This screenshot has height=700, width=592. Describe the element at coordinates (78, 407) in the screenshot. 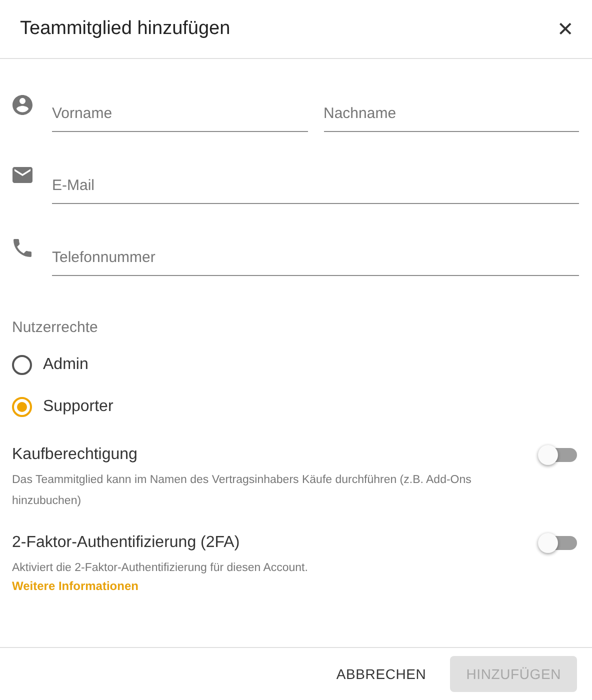

I see `radio-label: Supporter` at that location.